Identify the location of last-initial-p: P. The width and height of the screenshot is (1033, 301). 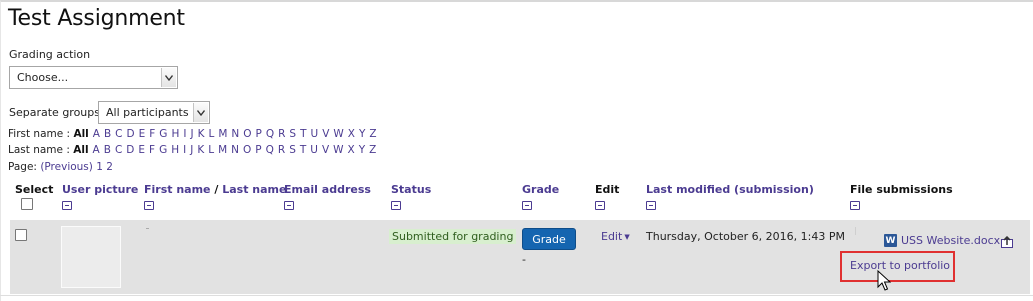
(258, 150).